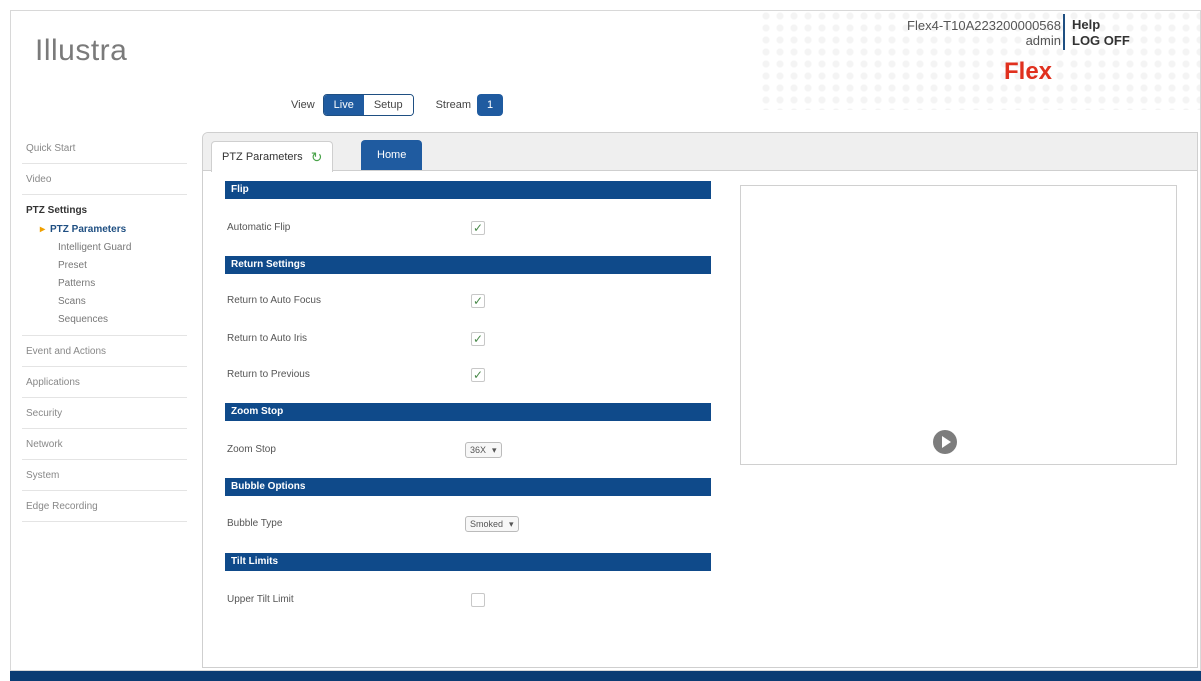 The image size is (1201, 681). I want to click on automatic-flip-label: Automatic Flip, so click(259, 227).